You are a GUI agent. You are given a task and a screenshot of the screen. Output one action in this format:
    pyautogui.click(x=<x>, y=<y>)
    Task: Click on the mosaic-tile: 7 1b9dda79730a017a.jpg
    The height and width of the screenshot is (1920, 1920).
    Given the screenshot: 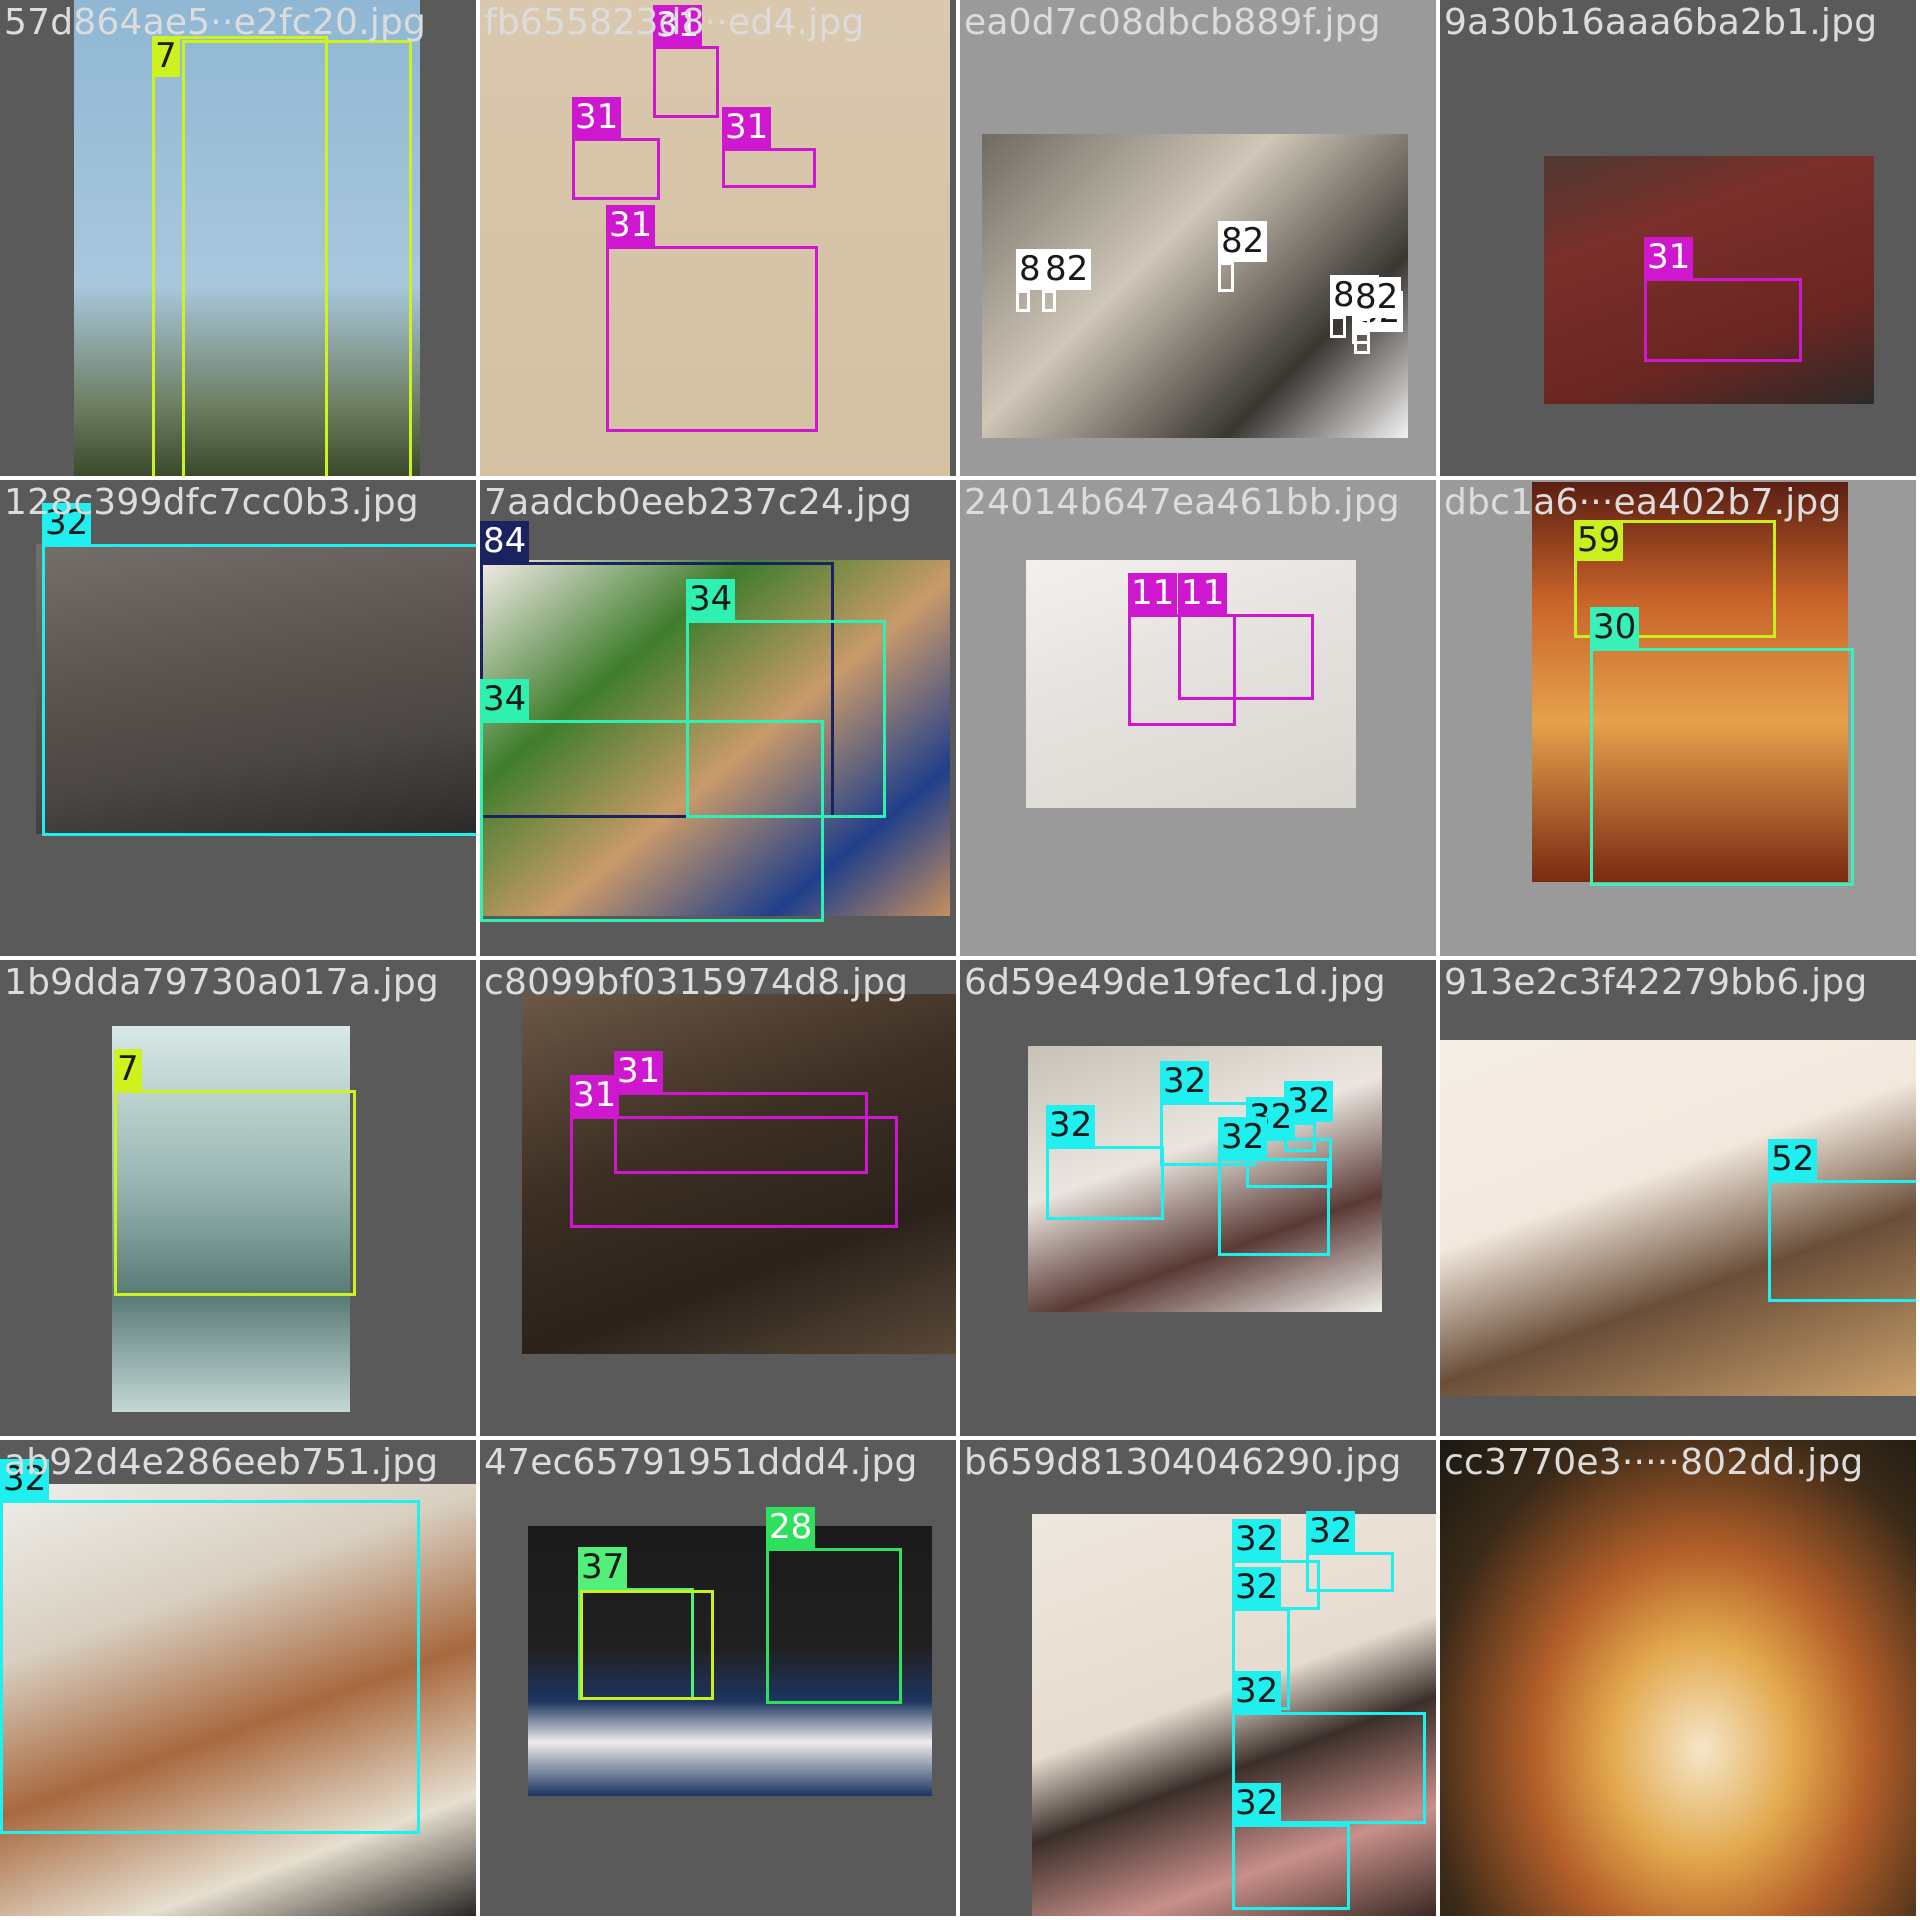 What is the action you would take?
    pyautogui.click(x=238, y=1198)
    